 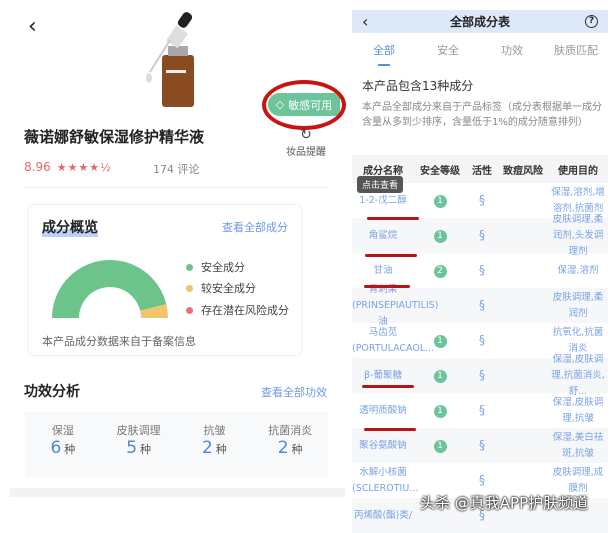 I want to click on grade-badge: 2, so click(x=440, y=271).